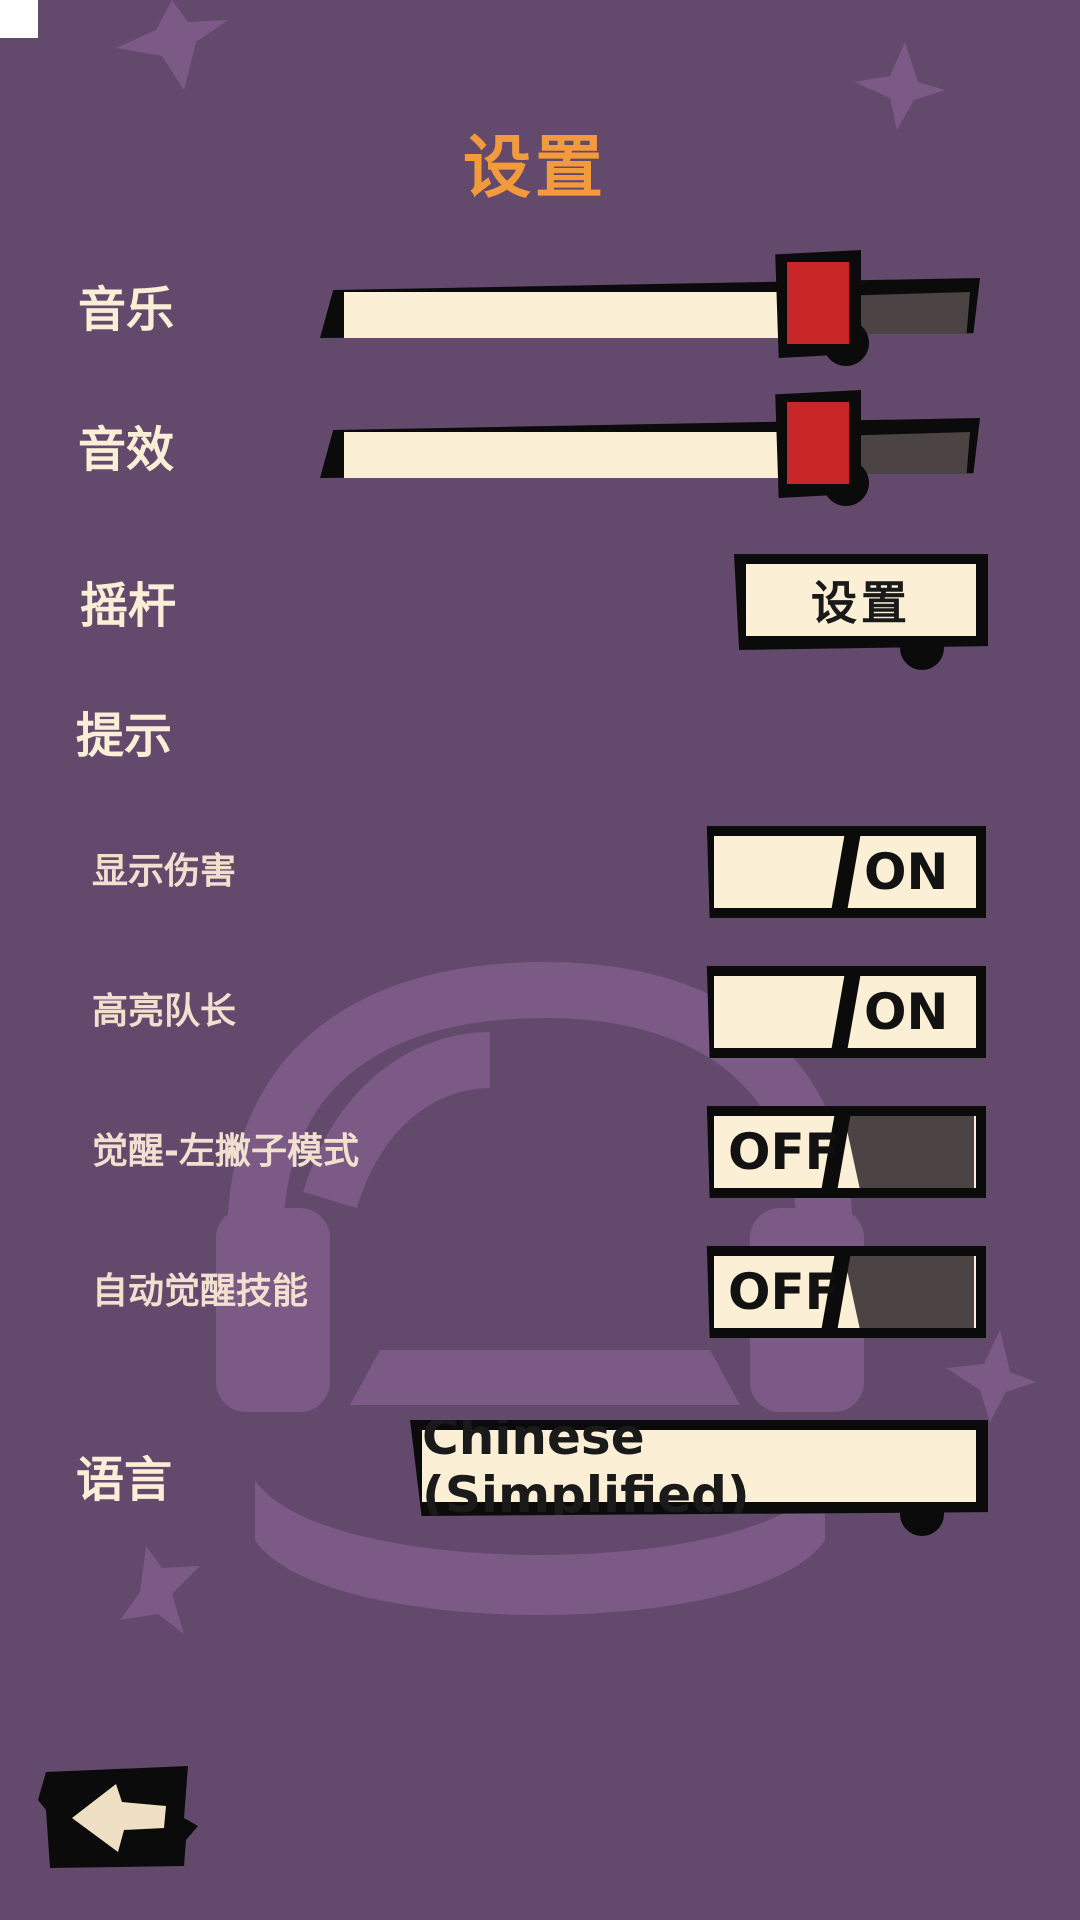 The width and height of the screenshot is (1080, 1920). I want to click on page-title: 设置, so click(534, 168).